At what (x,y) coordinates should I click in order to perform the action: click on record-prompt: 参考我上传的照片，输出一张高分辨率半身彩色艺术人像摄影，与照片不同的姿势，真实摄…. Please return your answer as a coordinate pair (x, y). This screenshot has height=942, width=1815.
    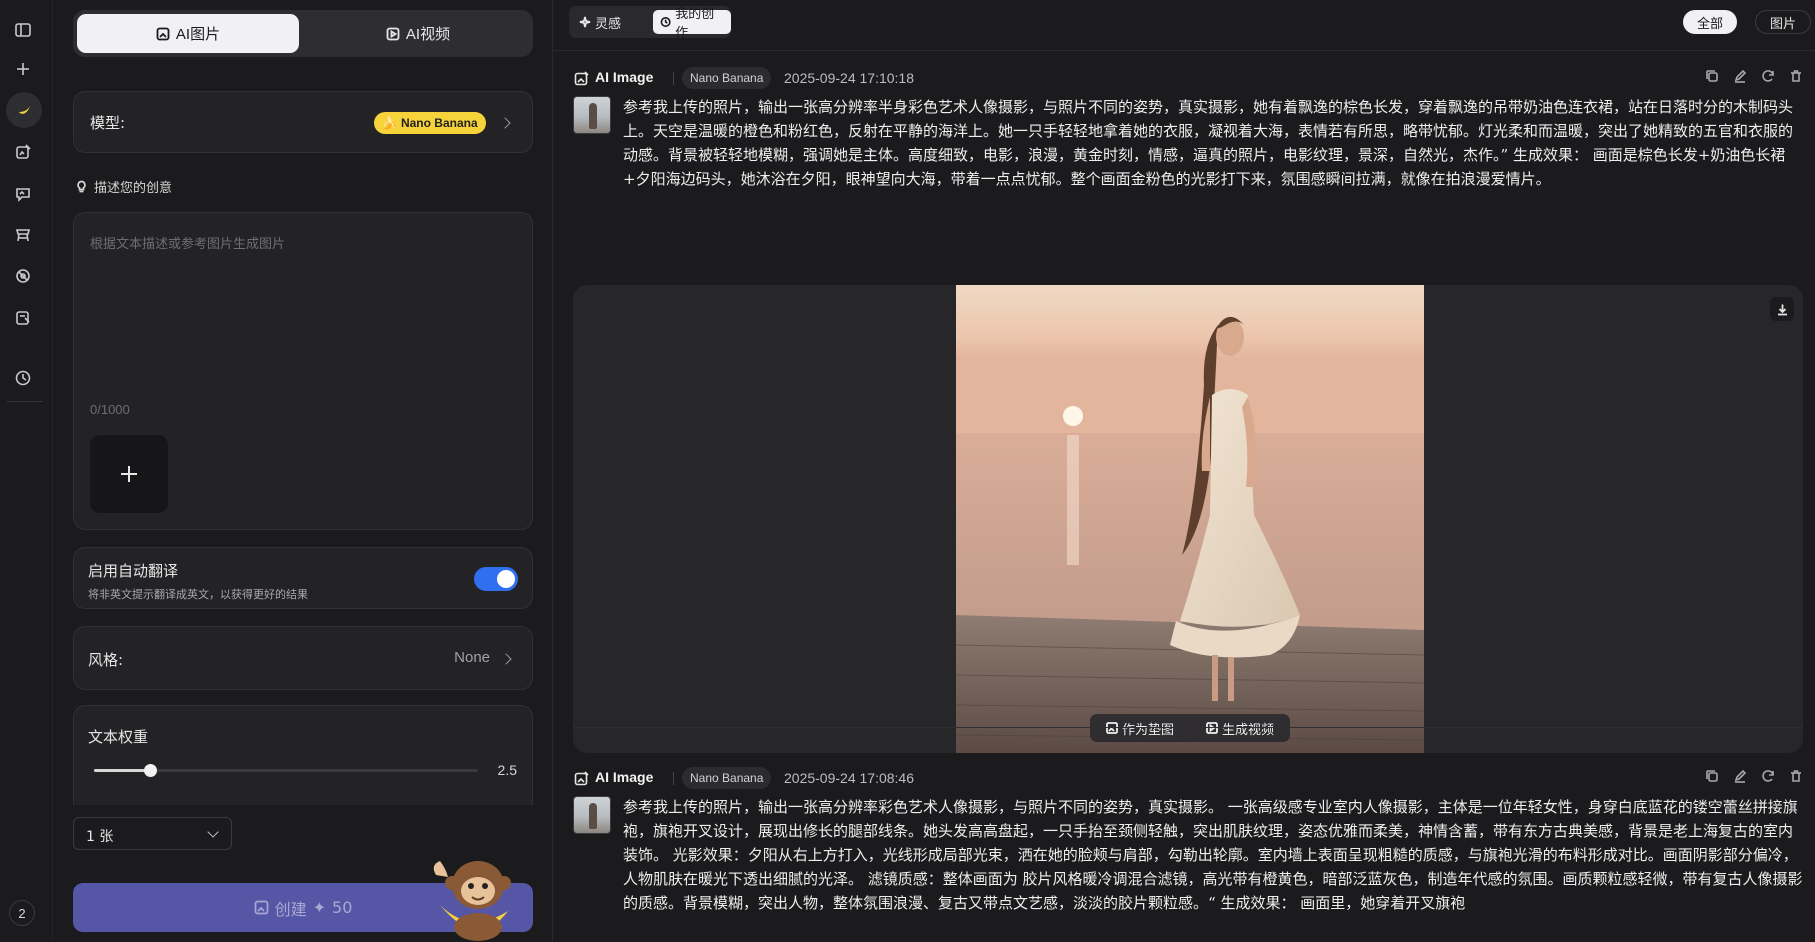
    Looking at the image, I should click on (1208, 143).